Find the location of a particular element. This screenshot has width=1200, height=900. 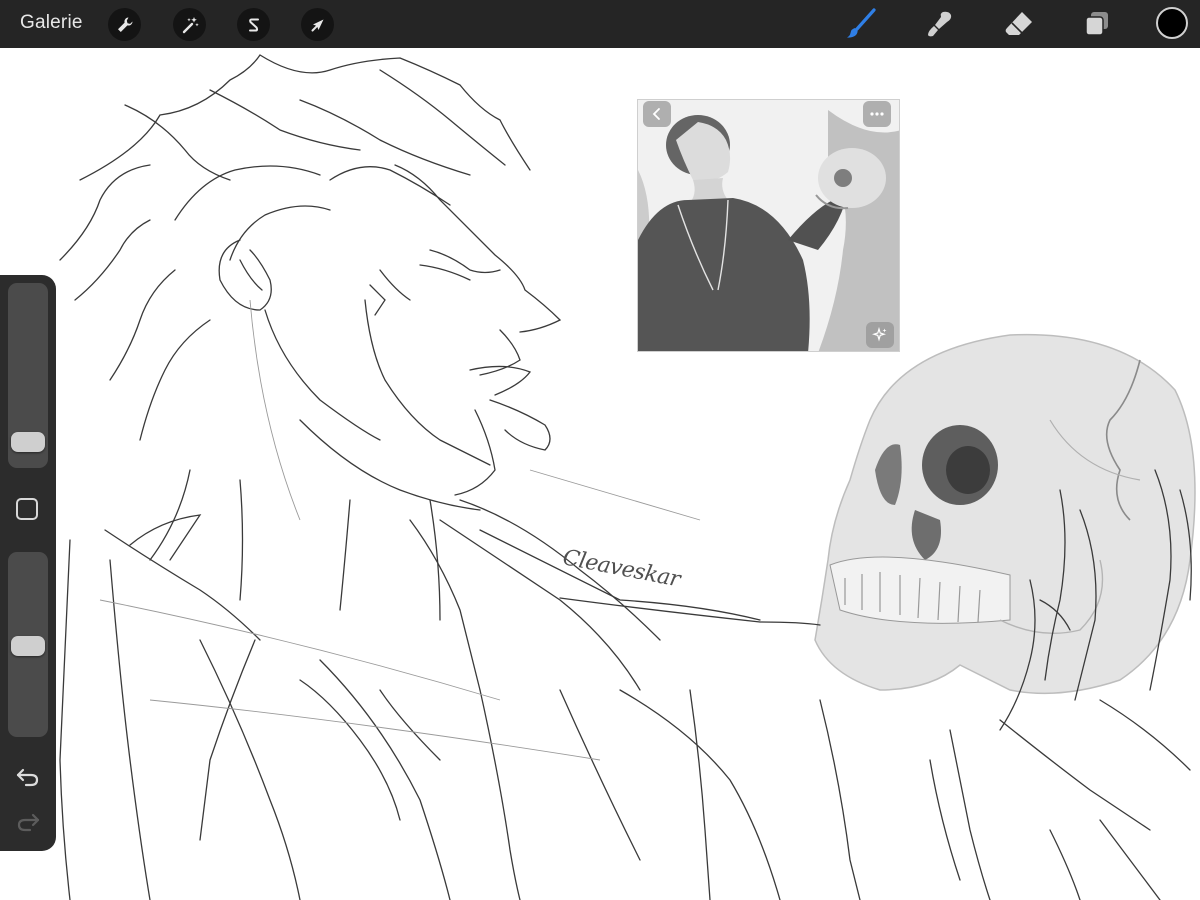

brush-size-slider is located at coordinates (28, 375).